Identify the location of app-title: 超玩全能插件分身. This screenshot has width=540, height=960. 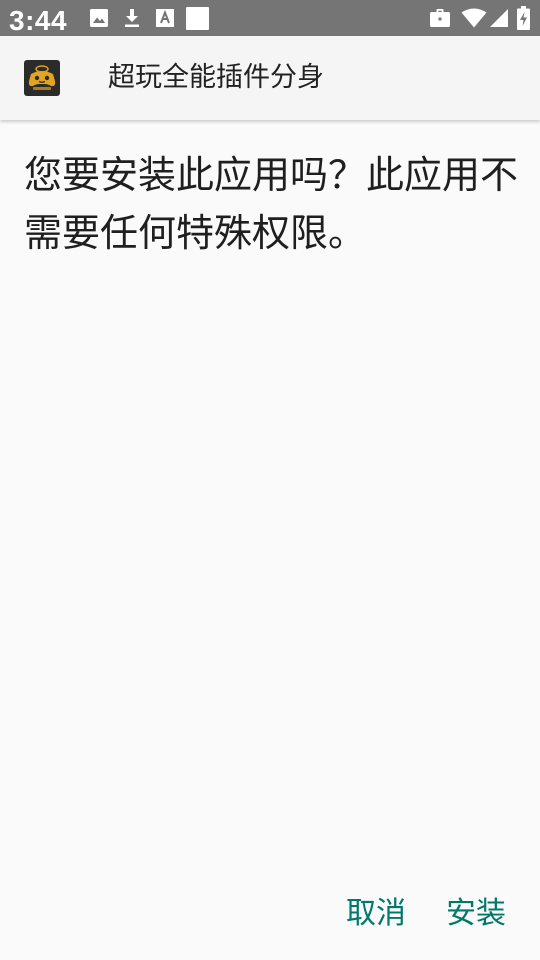
(216, 77).